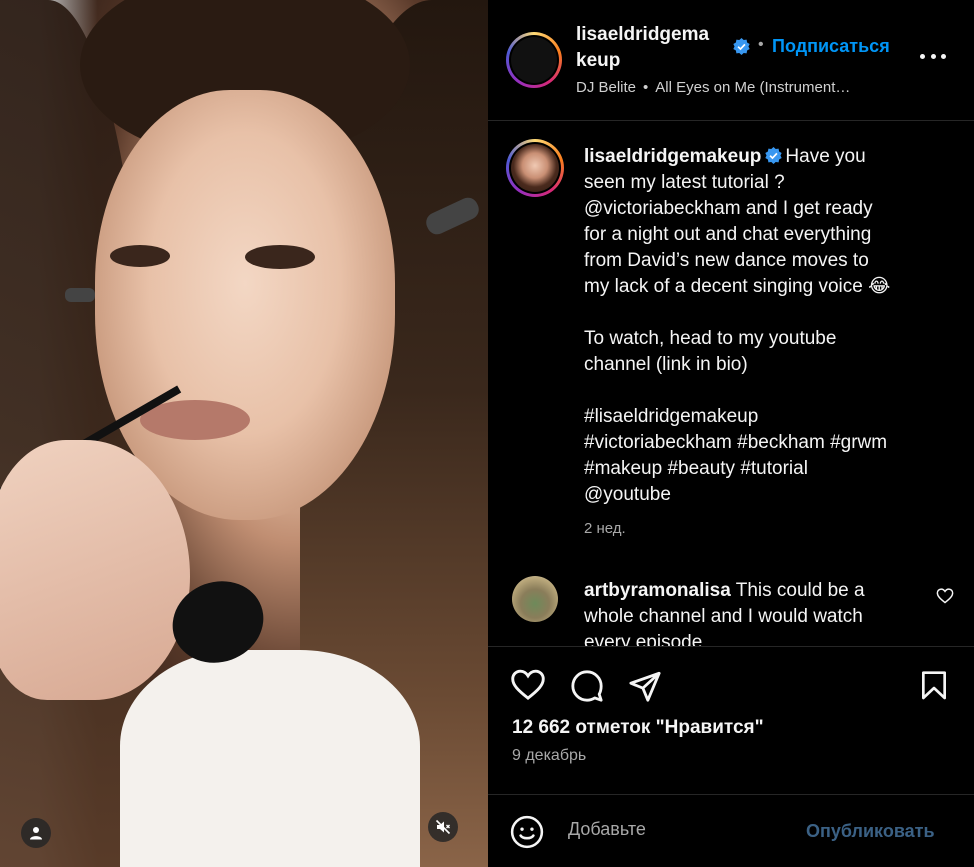  What do you see at coordinates (825, 156) in the screenshot?
I see `caption-text: Have you` at bounding box center [825, 156].